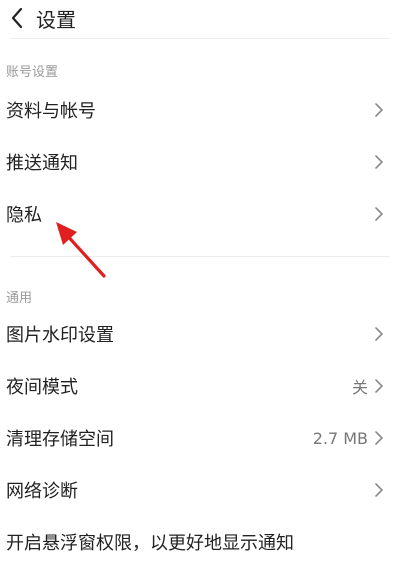 This screenshot has height=568, width=400. I want to click on settings-item-night-mode: 夜间模式 关, so click(200, 386).